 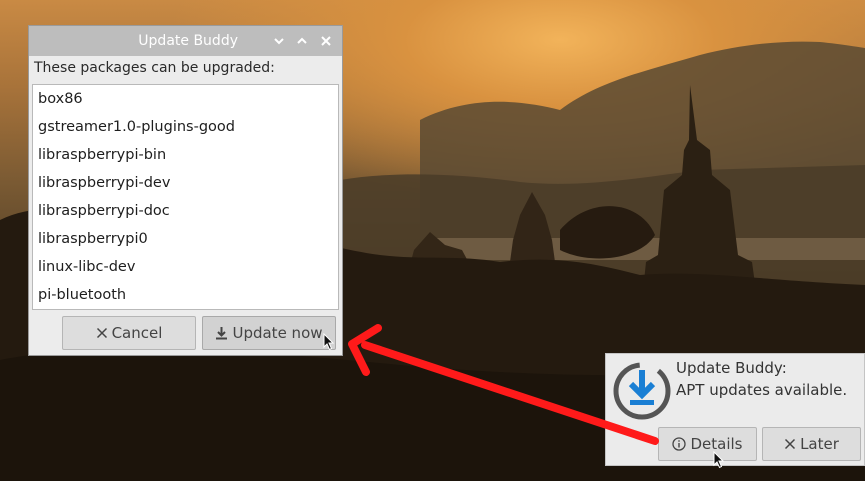 I want to click on info-icon, so click(x=679, y=444).